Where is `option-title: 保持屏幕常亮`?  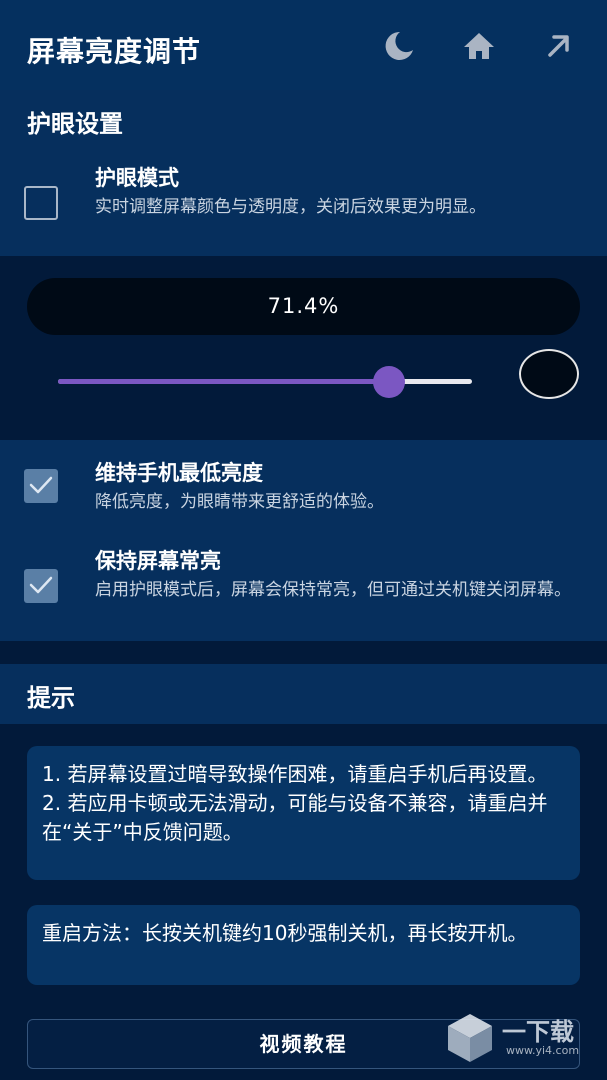
option-title: 保持屏幕常亮 is located at coordinates (158, 561).